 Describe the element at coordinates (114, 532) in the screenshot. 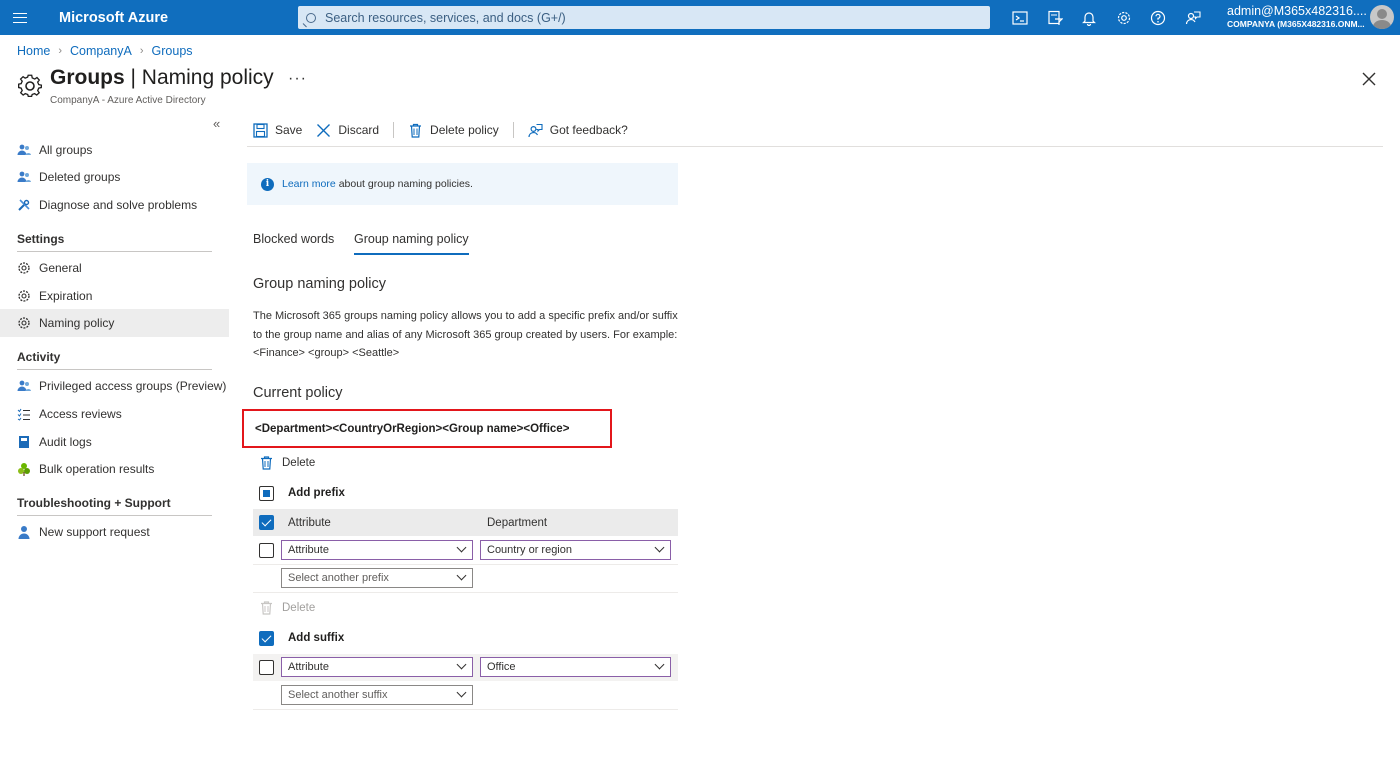

I see `sidebar-item-new-support-request: New support request` at that location.